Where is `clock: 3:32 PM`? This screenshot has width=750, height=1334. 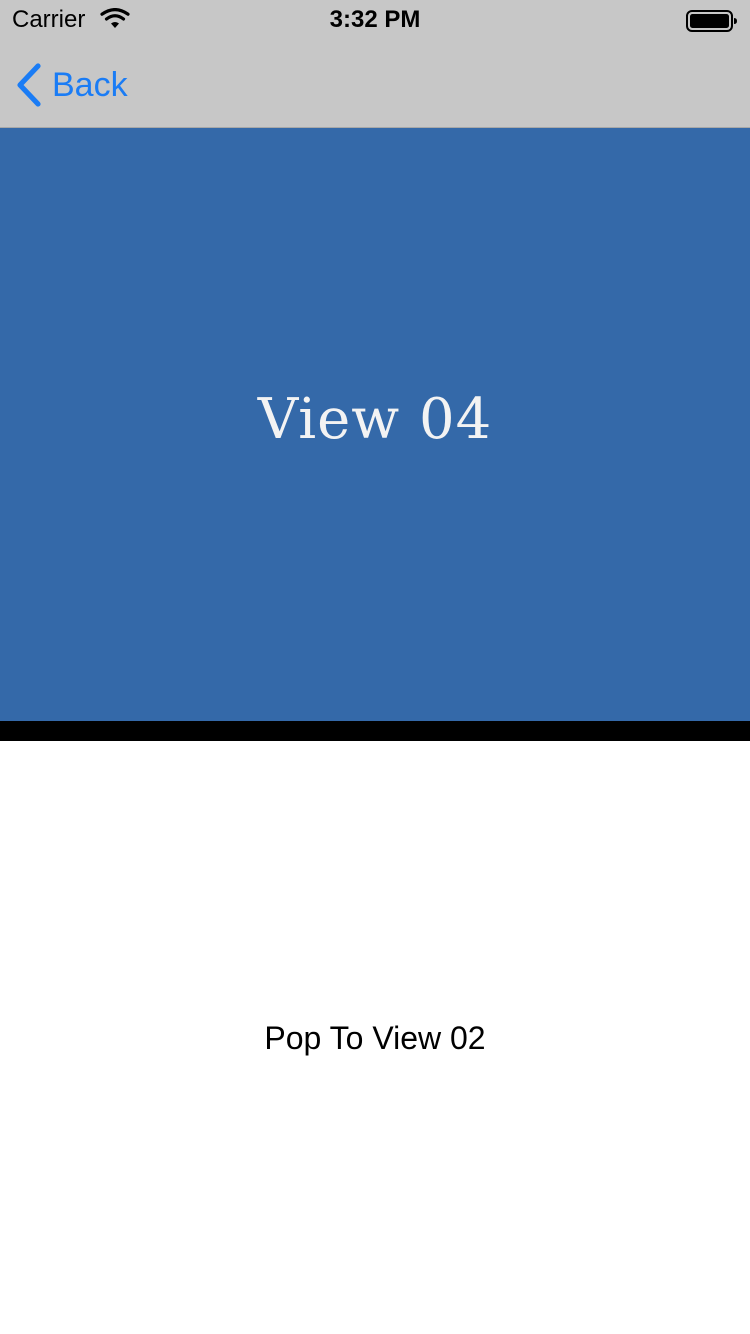 clock: 3:32 PM is located at coordinates (375, 19).